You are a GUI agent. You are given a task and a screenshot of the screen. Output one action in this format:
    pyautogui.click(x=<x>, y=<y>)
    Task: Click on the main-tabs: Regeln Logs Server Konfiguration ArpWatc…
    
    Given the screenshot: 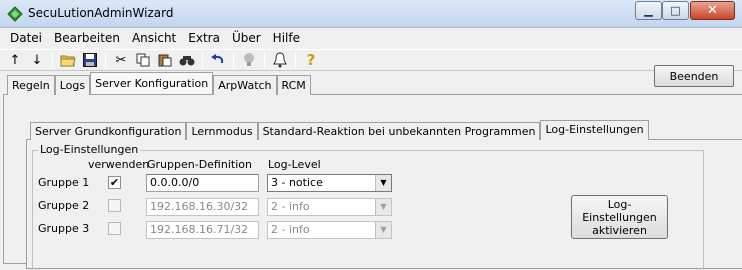 What is the action you would take?
    pyautogui.click(x=159, y=83)
    